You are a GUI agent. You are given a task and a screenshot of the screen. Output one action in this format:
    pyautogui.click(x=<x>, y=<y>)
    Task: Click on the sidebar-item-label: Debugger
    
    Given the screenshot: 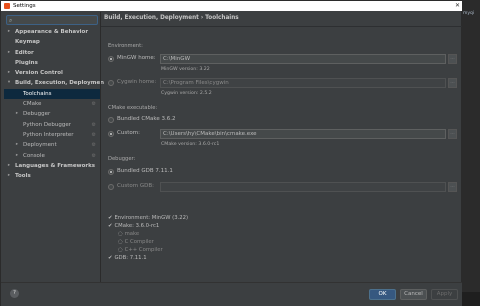 What is the action you would take?
    pyautogui.click(x=37, y=114)
    